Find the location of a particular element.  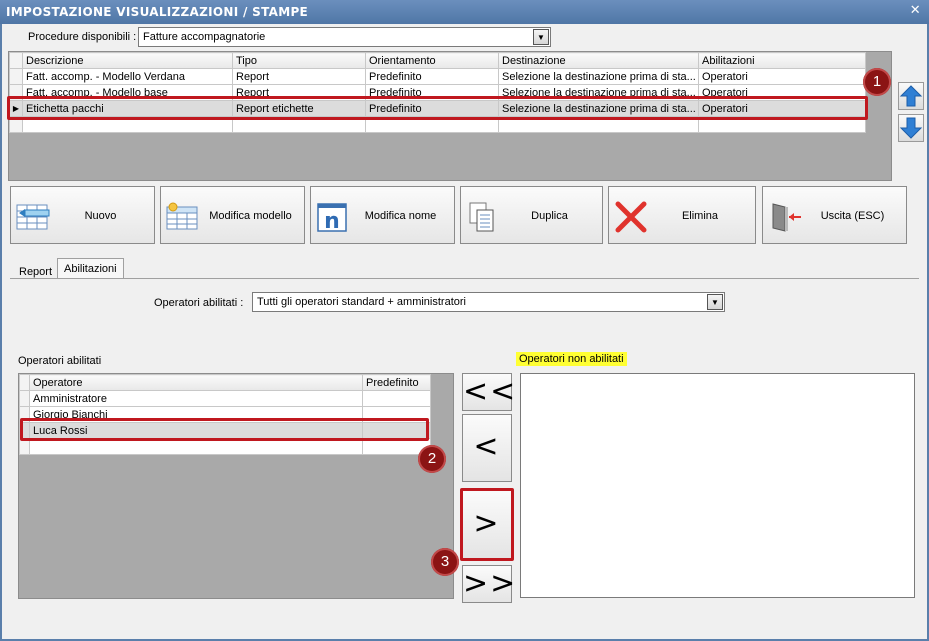

tab-divider is located at coordinates (464, 278).